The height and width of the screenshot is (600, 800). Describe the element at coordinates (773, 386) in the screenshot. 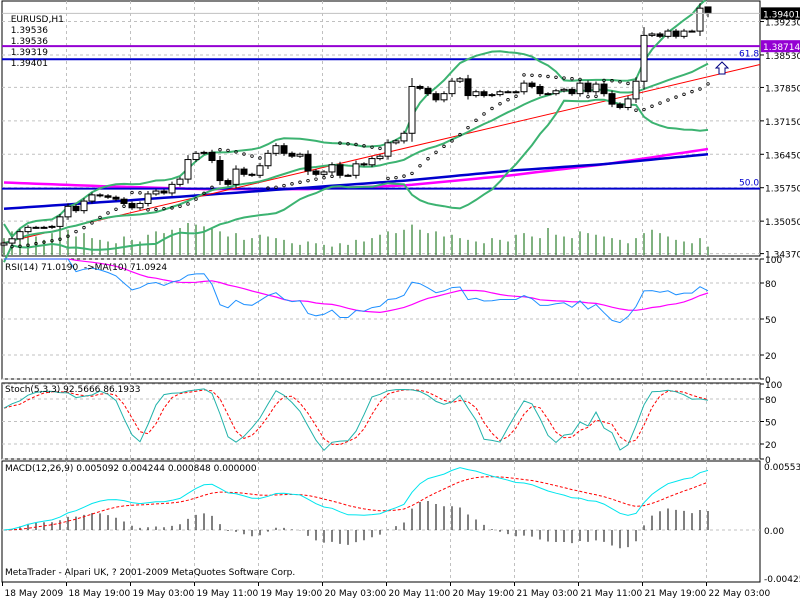

I see `stoch-axis-label: 100` at that location.